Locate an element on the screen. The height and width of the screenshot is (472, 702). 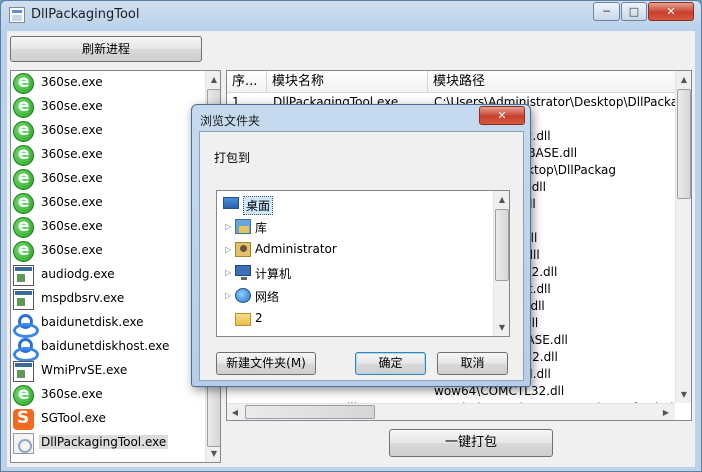
window-title: DllPackagingTool is located at coordinates (85, 14).